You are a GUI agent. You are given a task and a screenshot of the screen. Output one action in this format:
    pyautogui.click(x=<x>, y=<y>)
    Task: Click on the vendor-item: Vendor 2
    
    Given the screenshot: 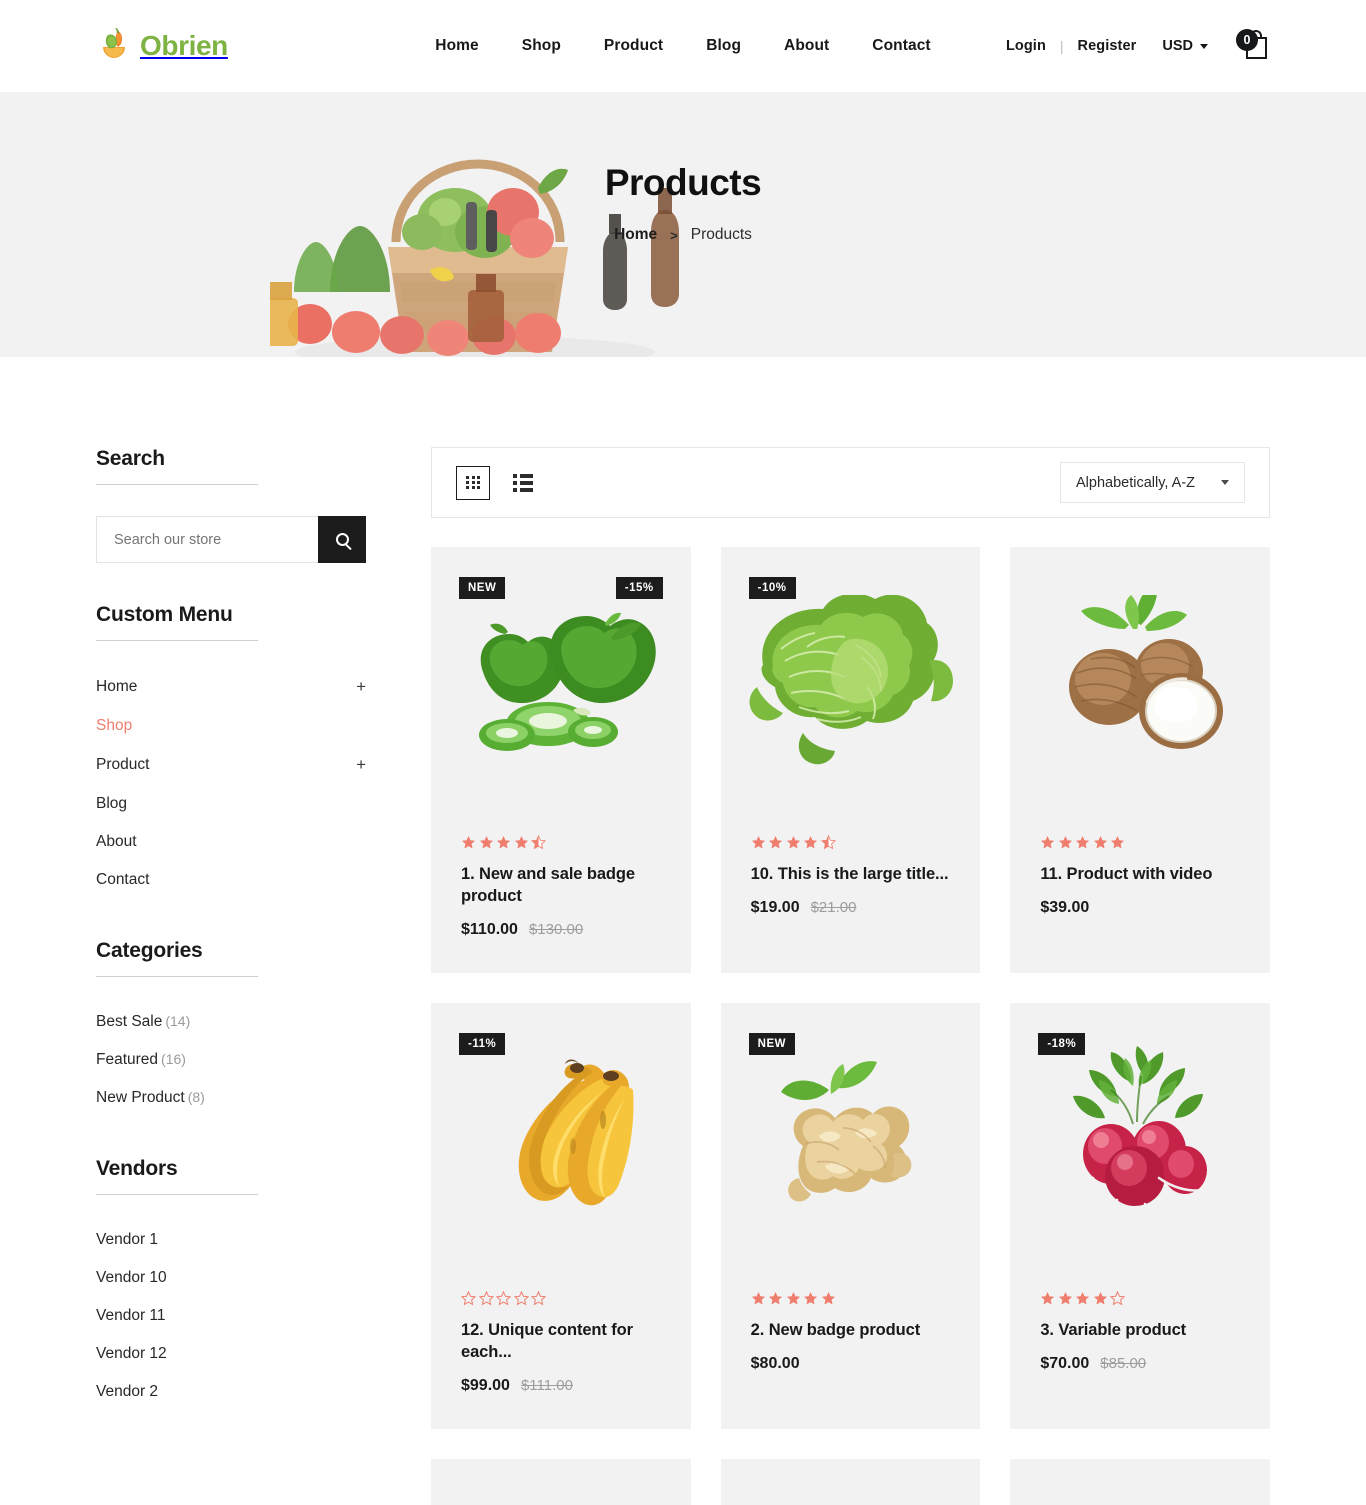 What is the action you would take?
    pyautogui.click(x=246, y=1392)
    